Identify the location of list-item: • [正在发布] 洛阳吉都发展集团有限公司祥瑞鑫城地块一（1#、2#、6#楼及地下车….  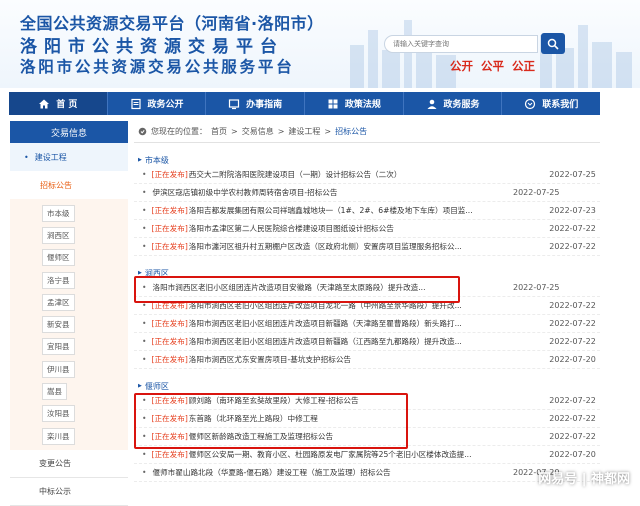
(367, 211).